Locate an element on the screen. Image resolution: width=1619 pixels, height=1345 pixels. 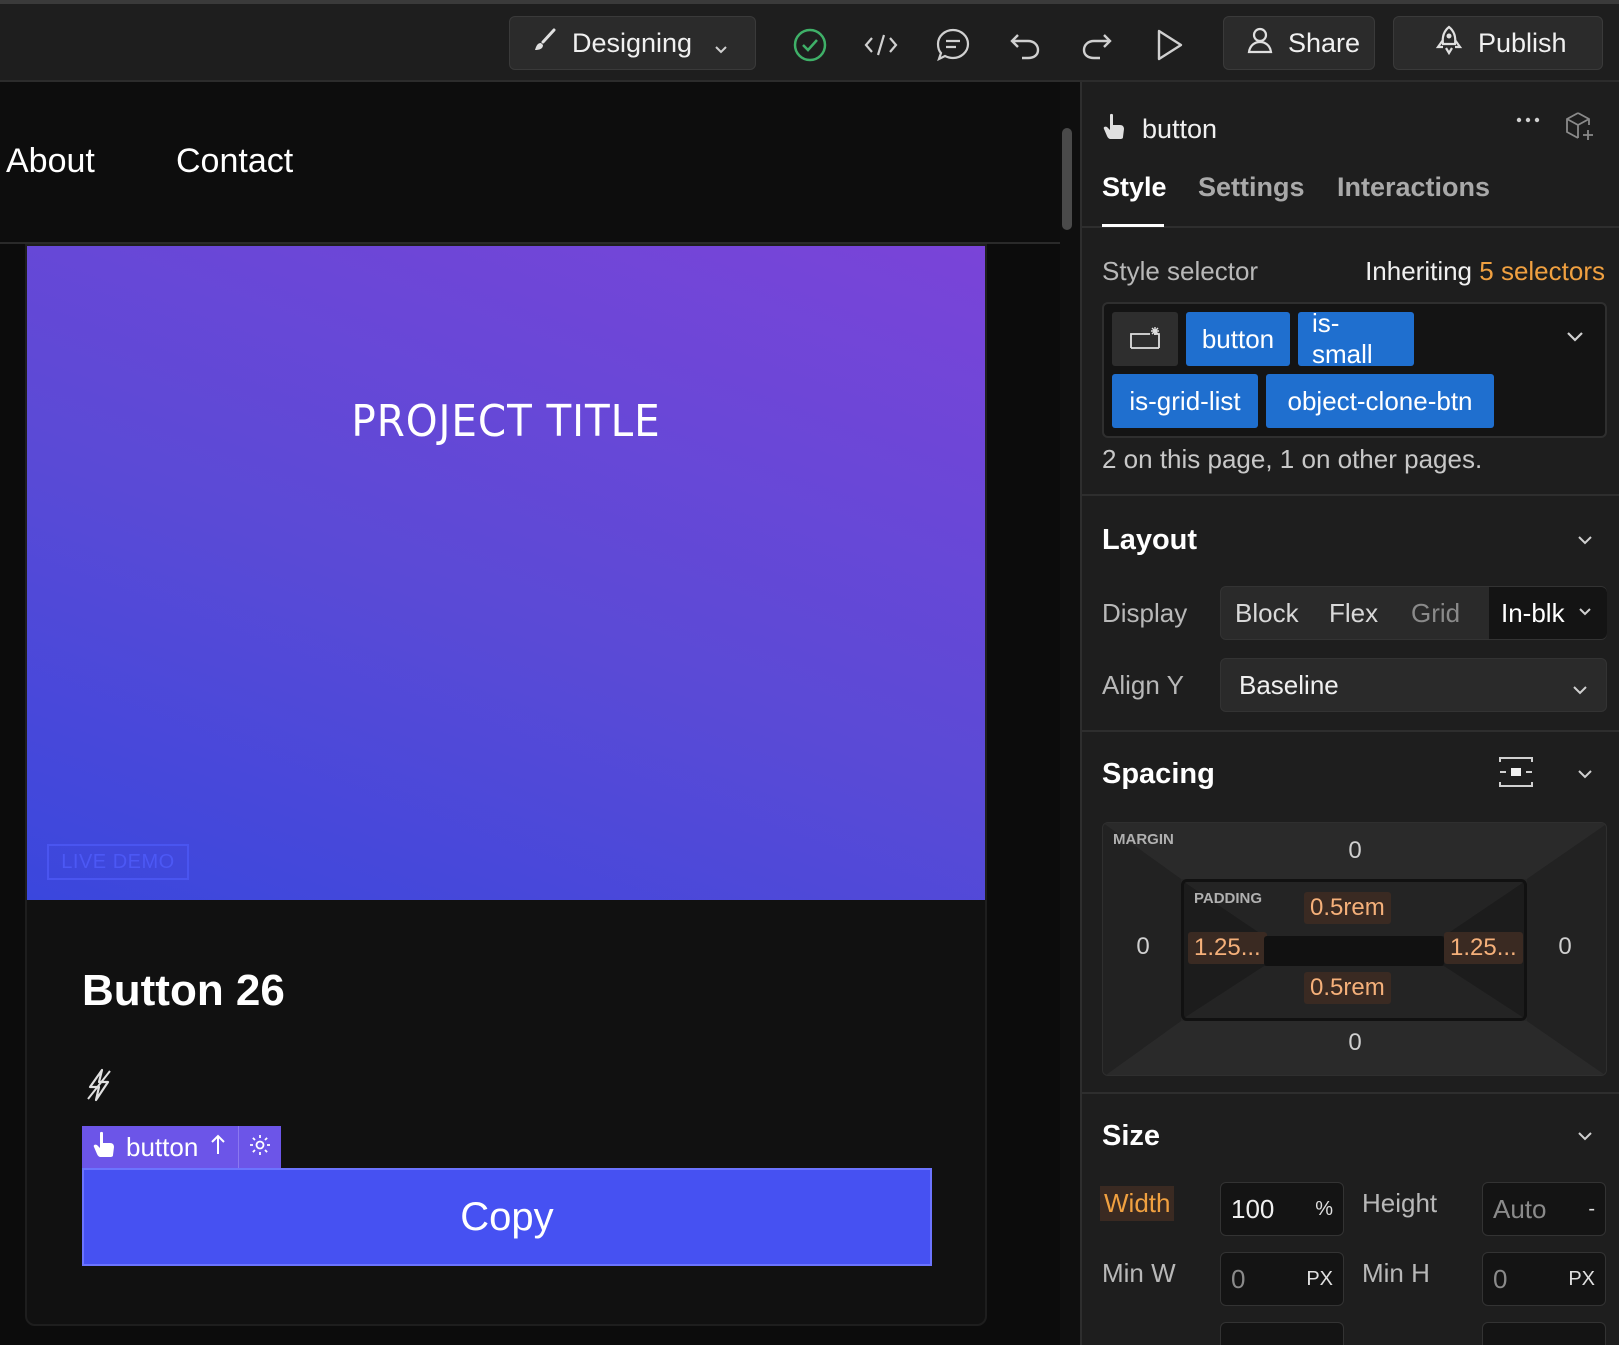
nav-link-about: About is located at coordinates (50, 161).